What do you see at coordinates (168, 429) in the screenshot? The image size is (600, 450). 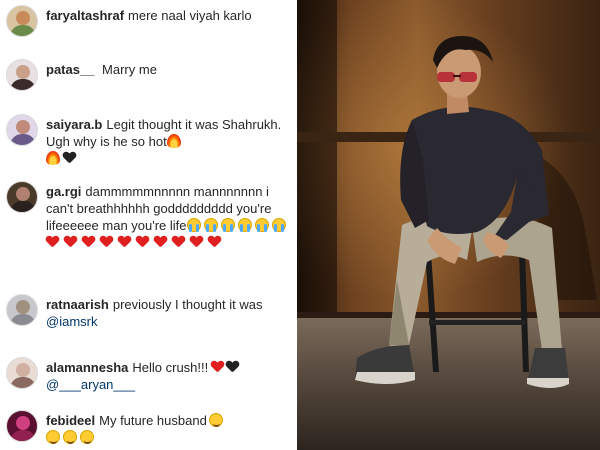 I see `comment-text: febideel My future husband` at bounding box center [168, 429].